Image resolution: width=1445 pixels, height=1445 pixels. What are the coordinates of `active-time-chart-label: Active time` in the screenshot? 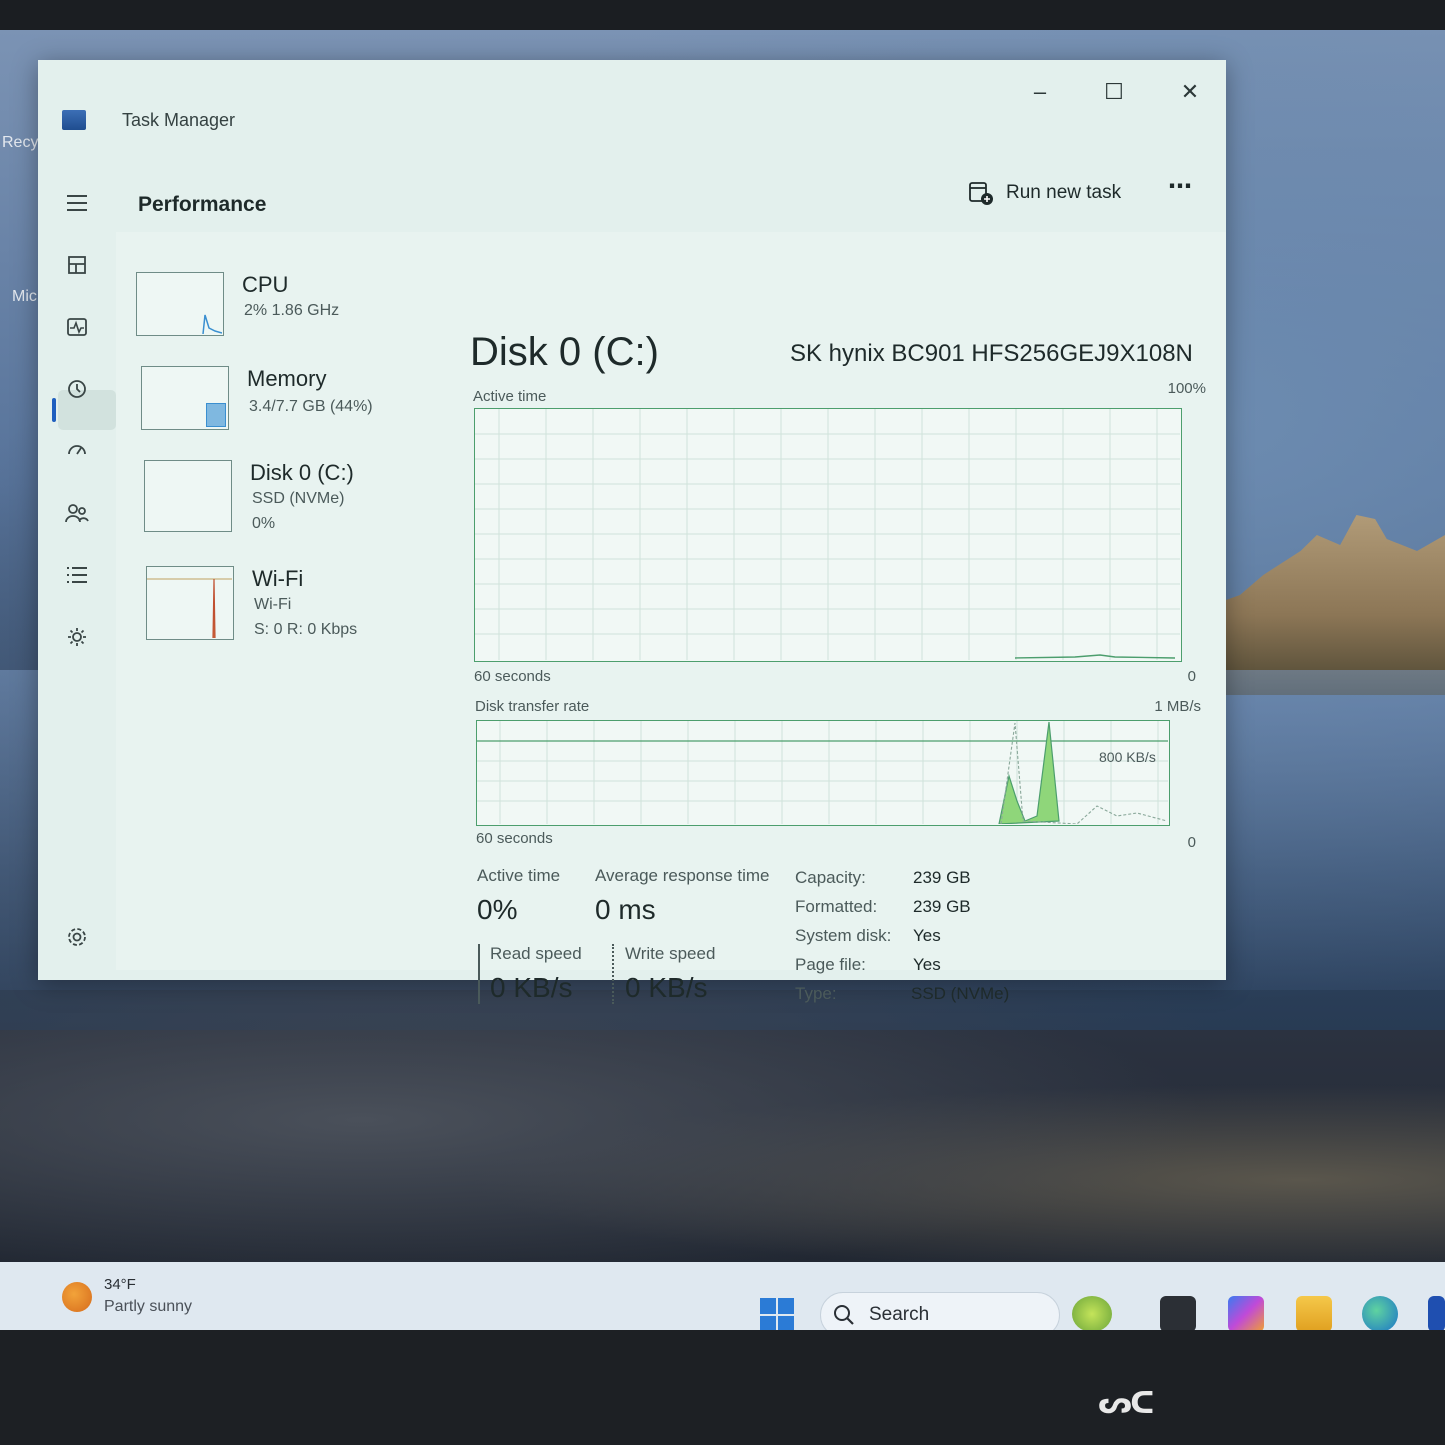 It's located at (510, 396).